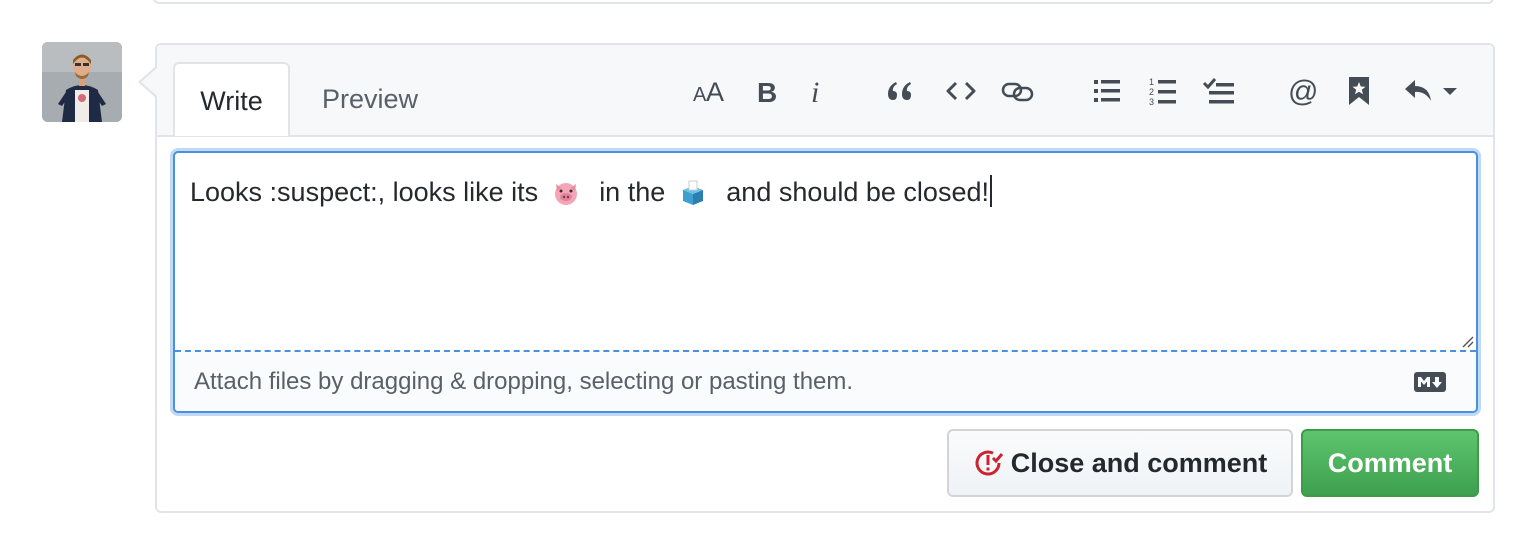 The width and height of the screenshot is (1526, 534). What do you see at coordinates (632, 192) in the screenshot?
I see `comment-text-part-2: in the` at bounding box center [632, 192].